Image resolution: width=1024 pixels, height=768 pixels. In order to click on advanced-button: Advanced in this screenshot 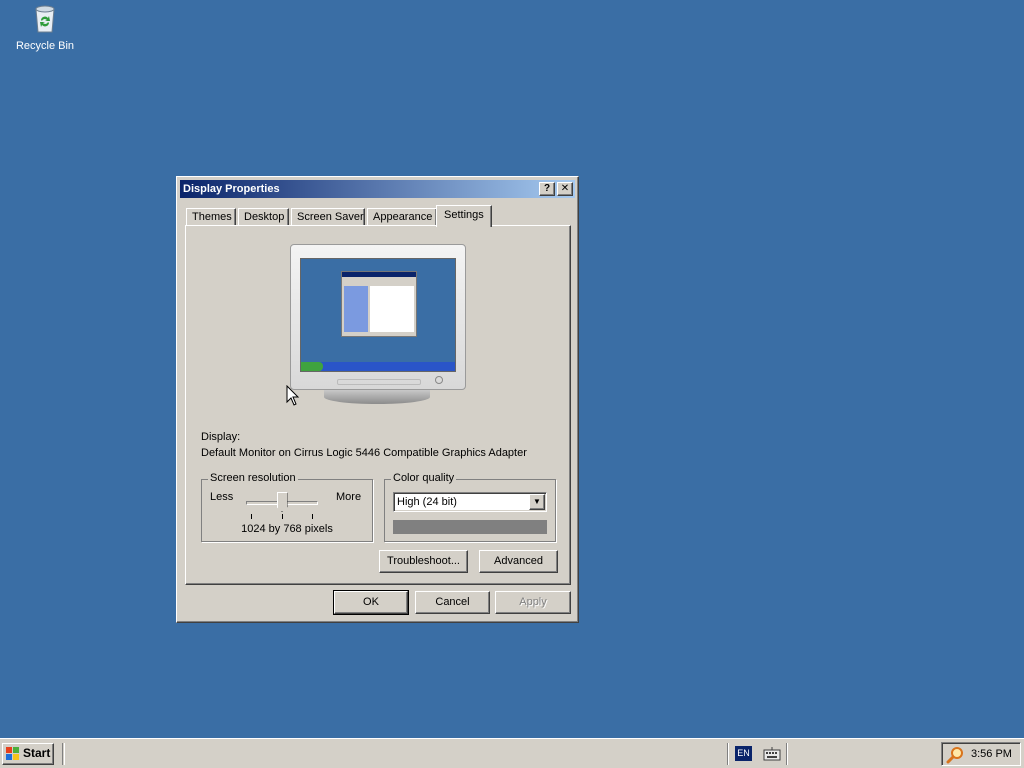, I will do `click(518, 561)`.